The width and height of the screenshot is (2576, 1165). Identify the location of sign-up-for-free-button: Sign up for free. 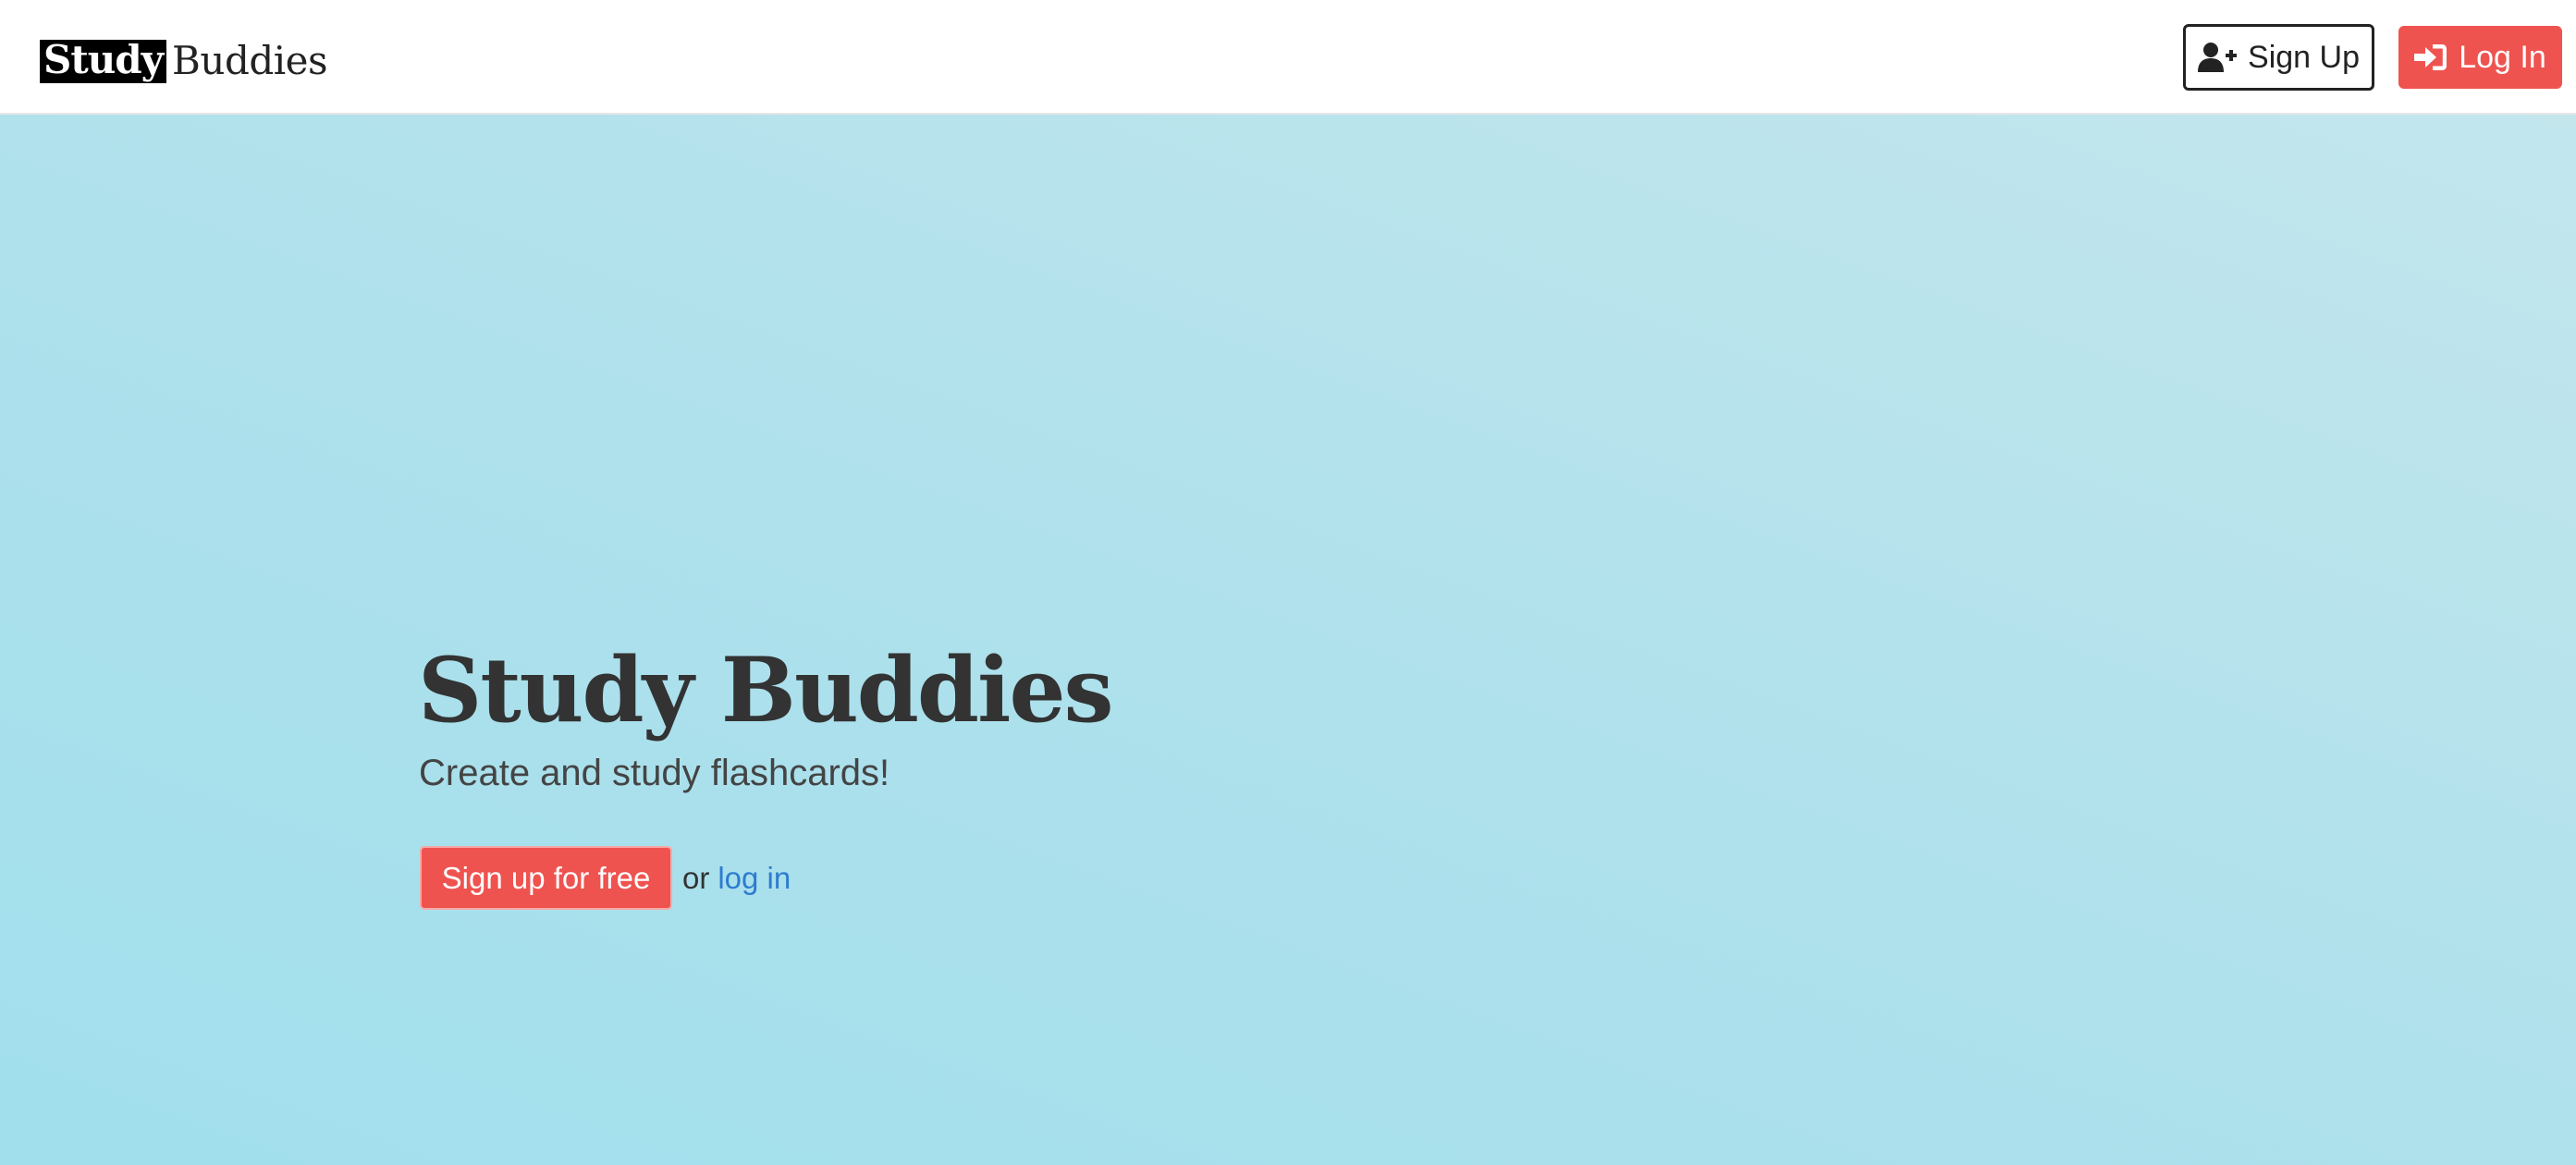
(546, 878).